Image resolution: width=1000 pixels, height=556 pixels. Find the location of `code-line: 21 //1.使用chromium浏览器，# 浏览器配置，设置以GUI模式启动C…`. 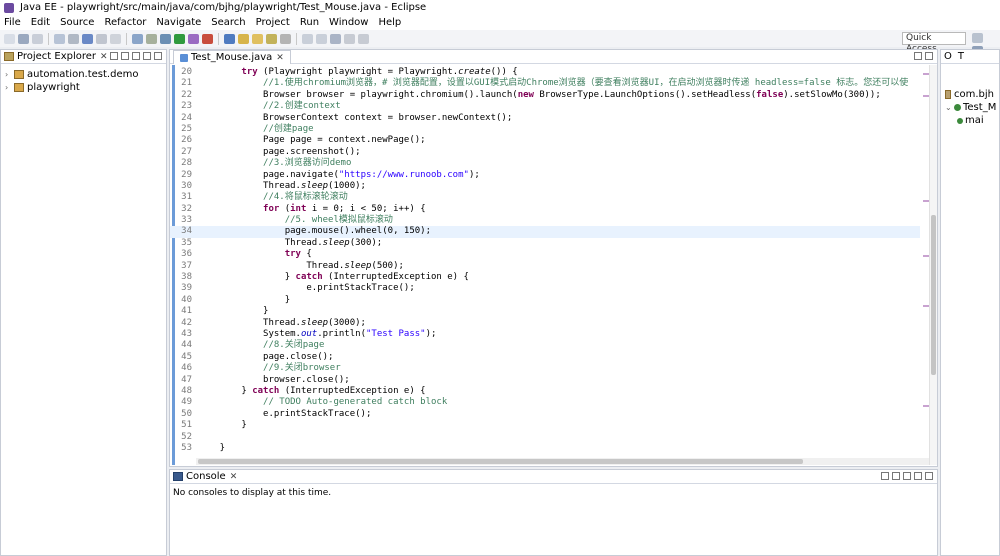

code-line: 21 //1.使用chromium浏览器，# 浏览器配置，设置以GUI模式启动C… is located at coordinates (545, 83).